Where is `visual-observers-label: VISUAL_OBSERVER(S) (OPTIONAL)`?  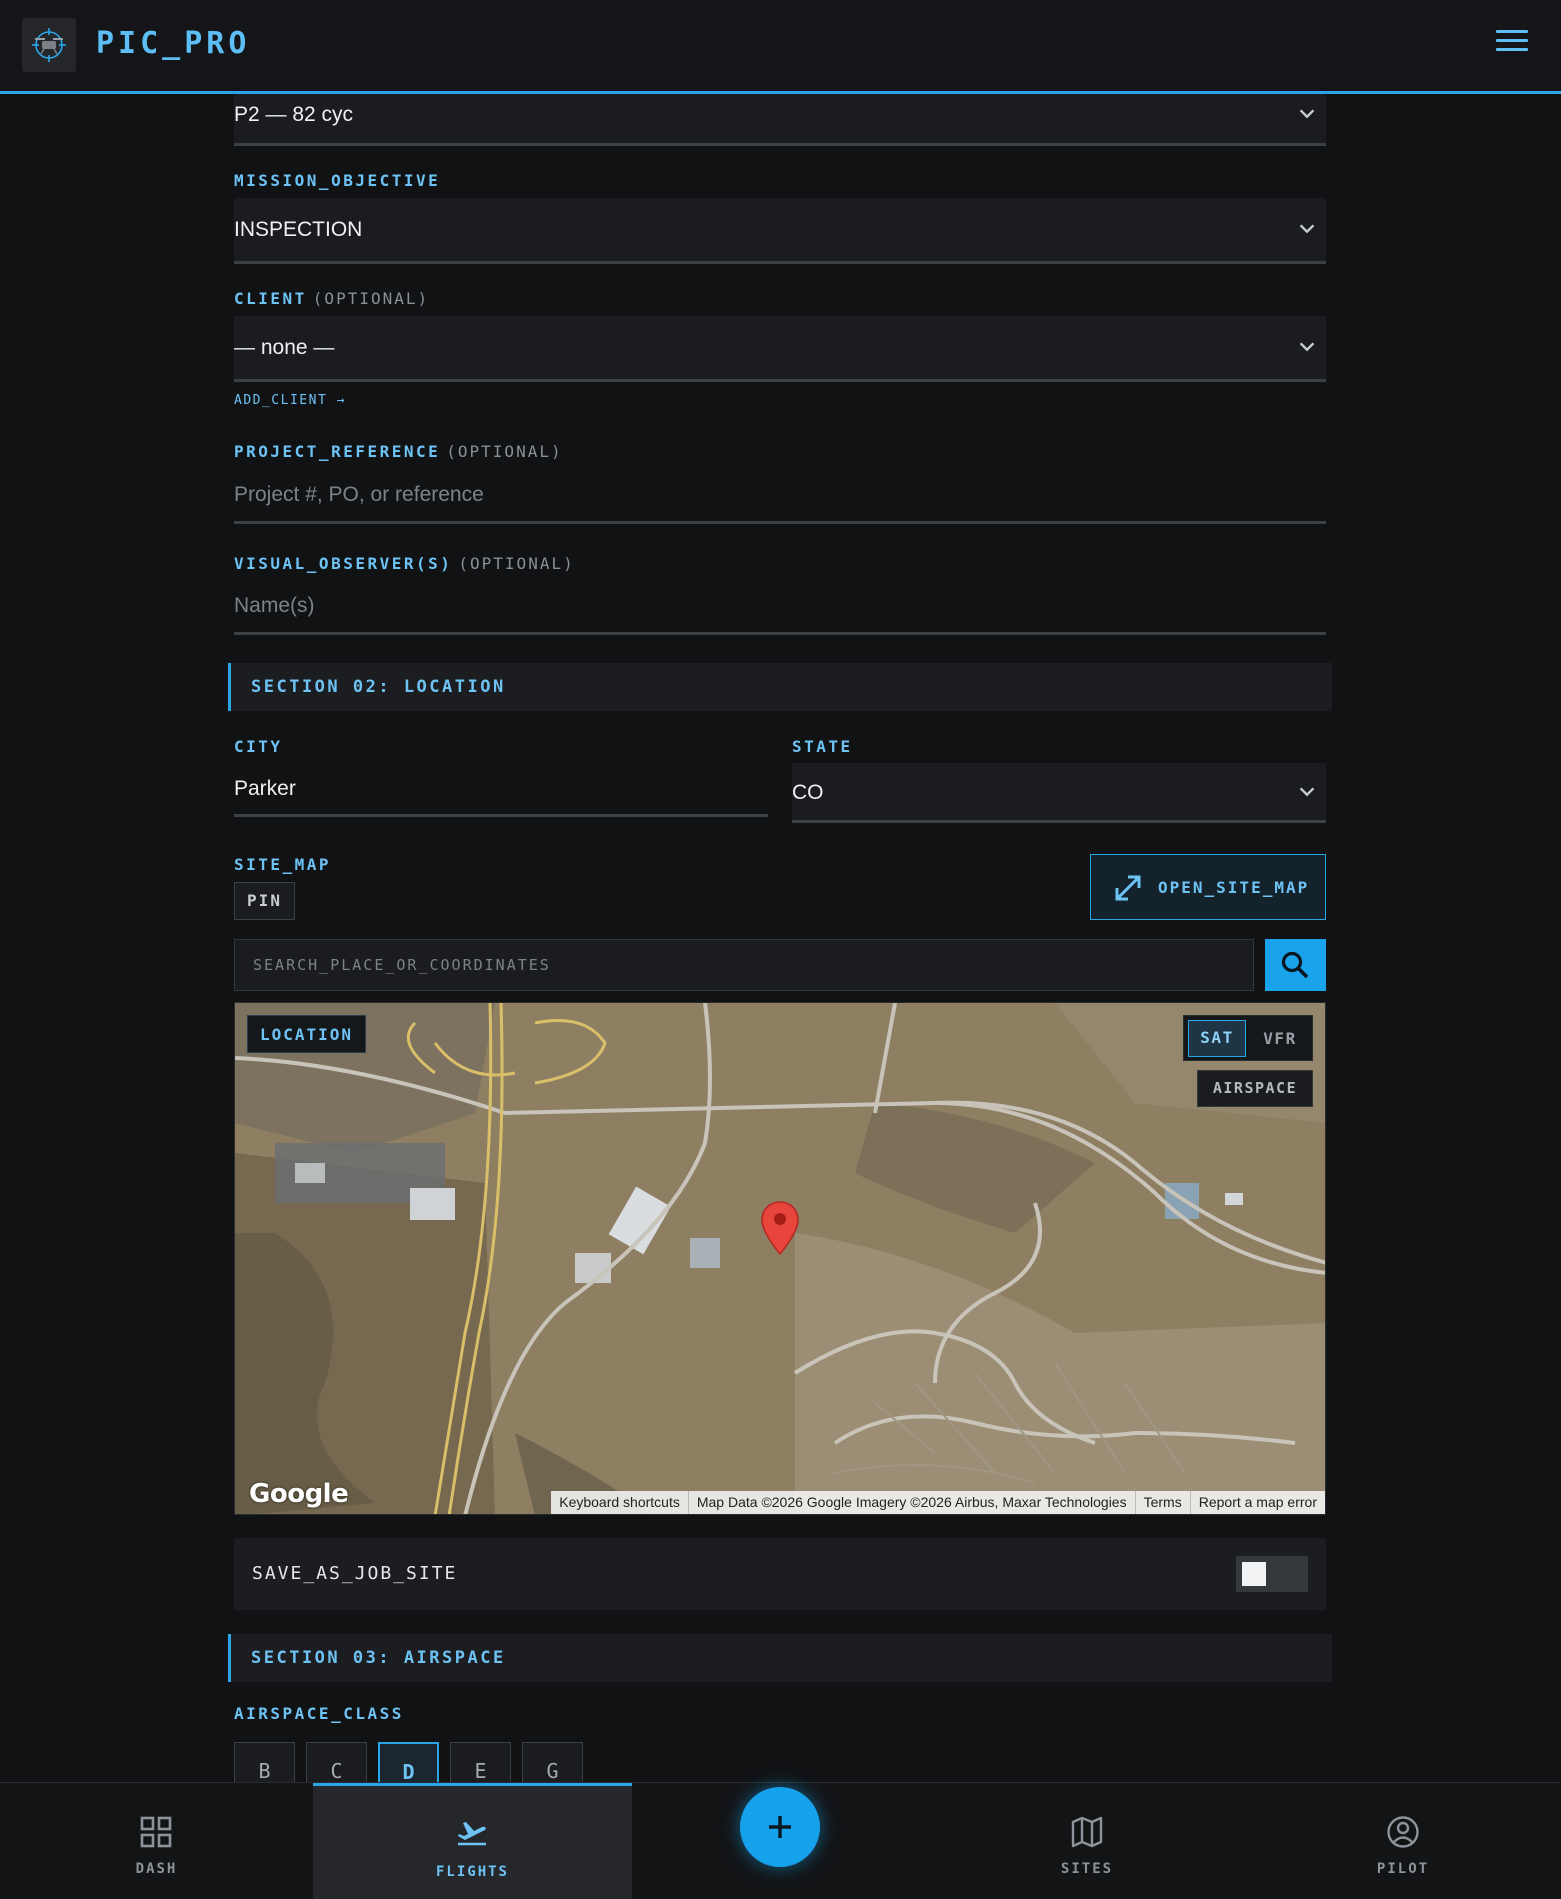 visual-observers-label: VISUAL_OBSERVER(S) (OPTIONAL) is located at coordinates (404, 563).